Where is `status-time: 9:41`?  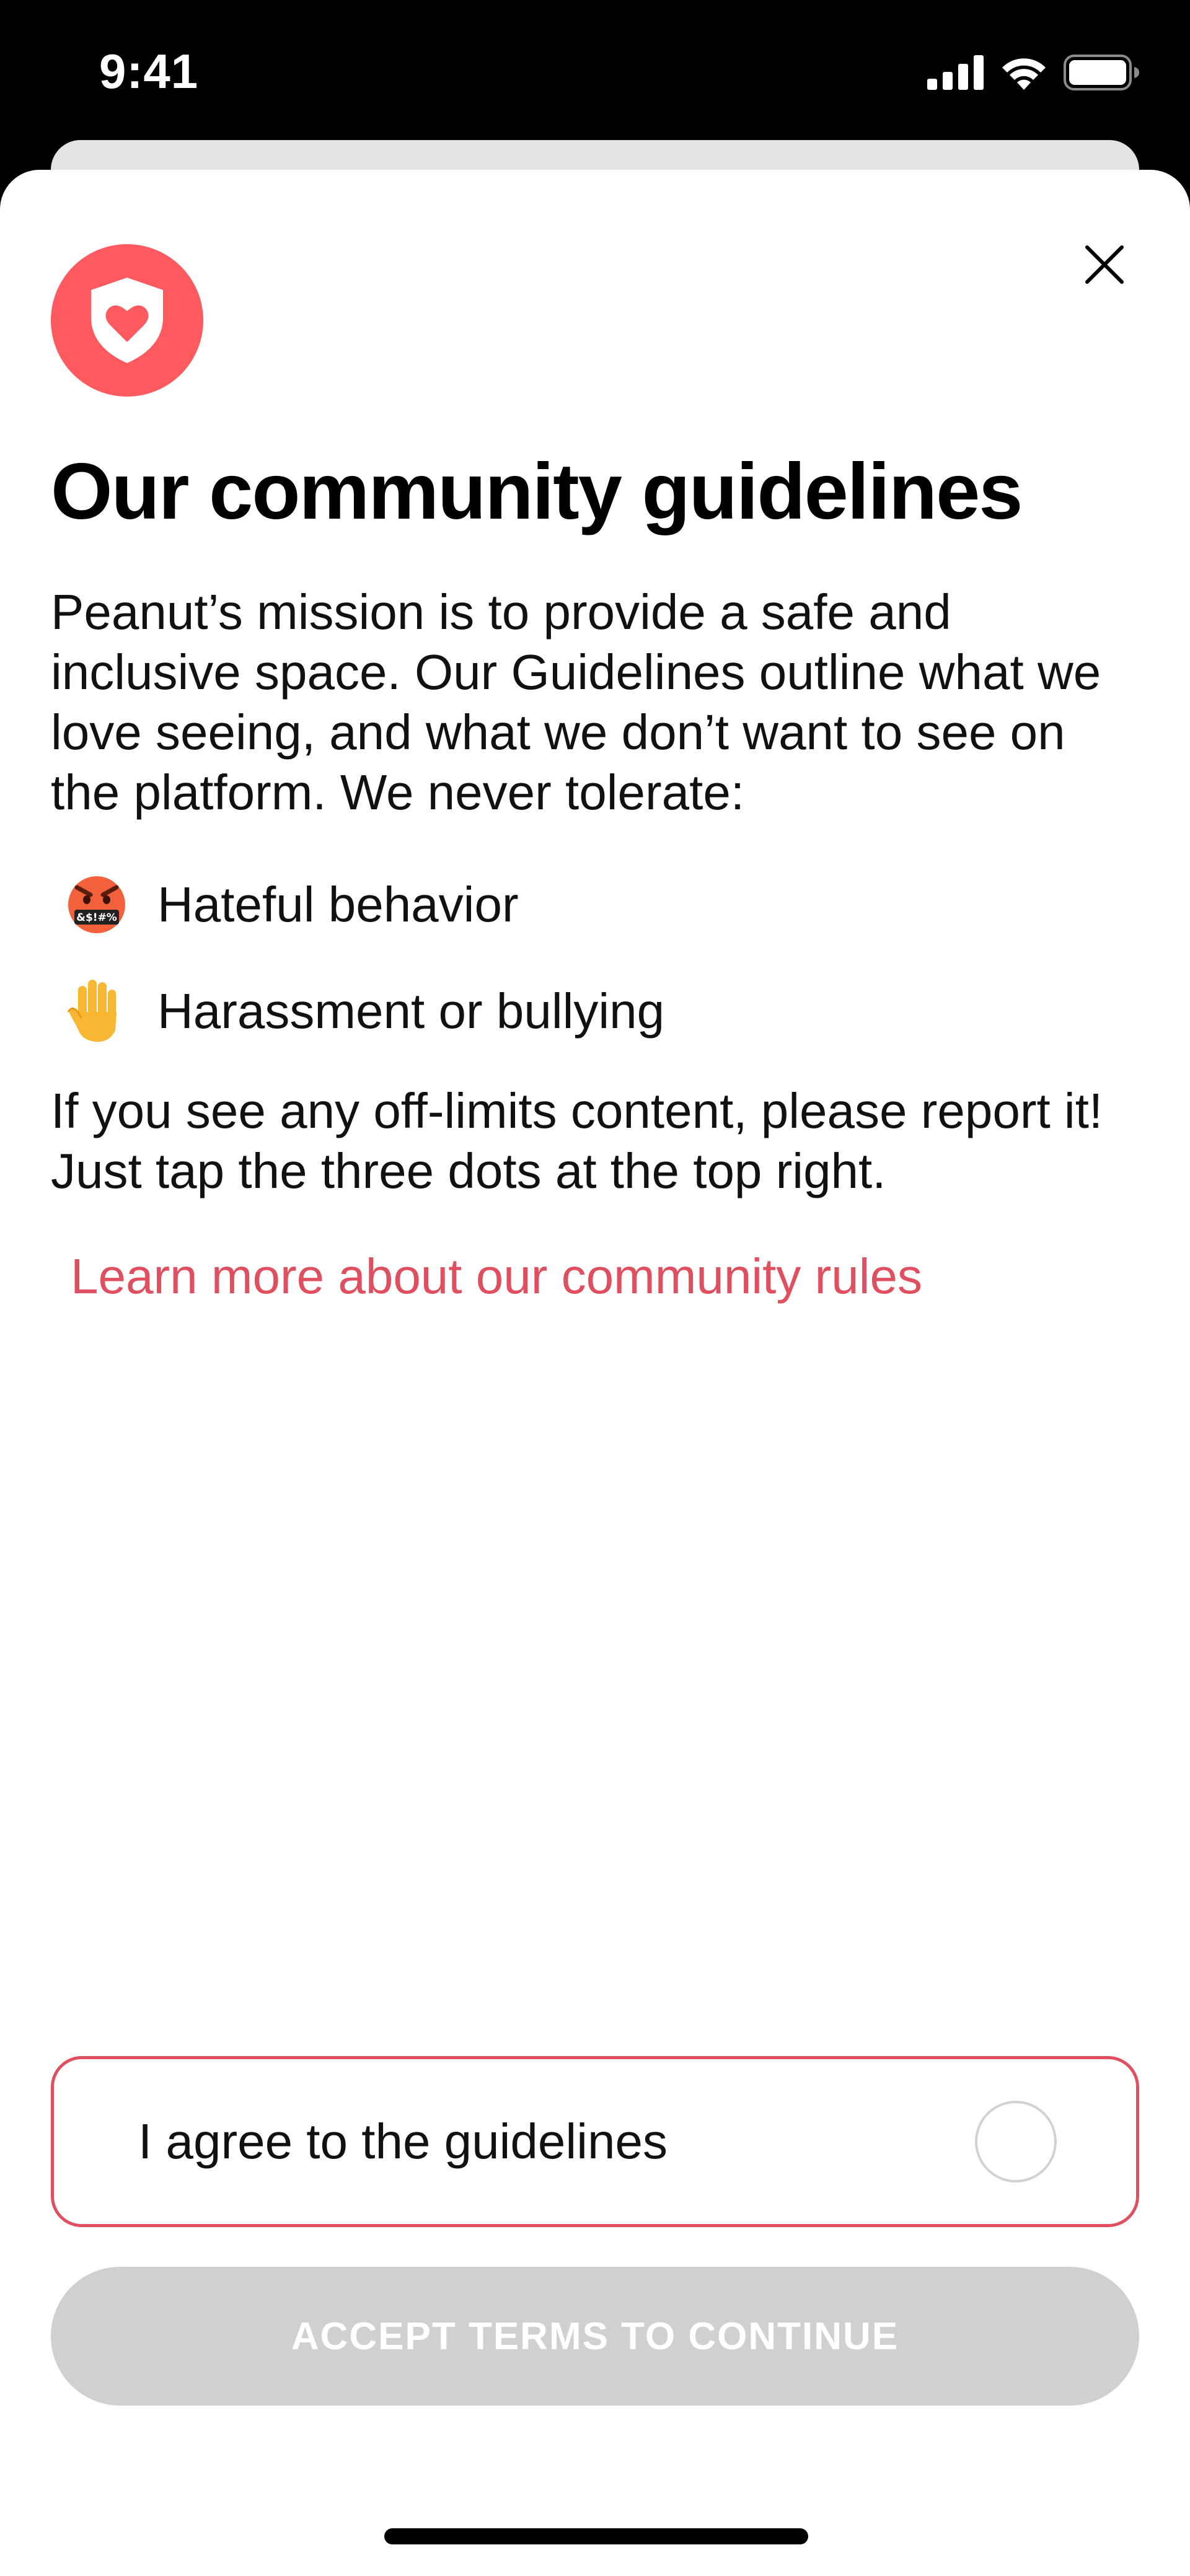
status-time: 9:41 is located at coordinates (149, 71).